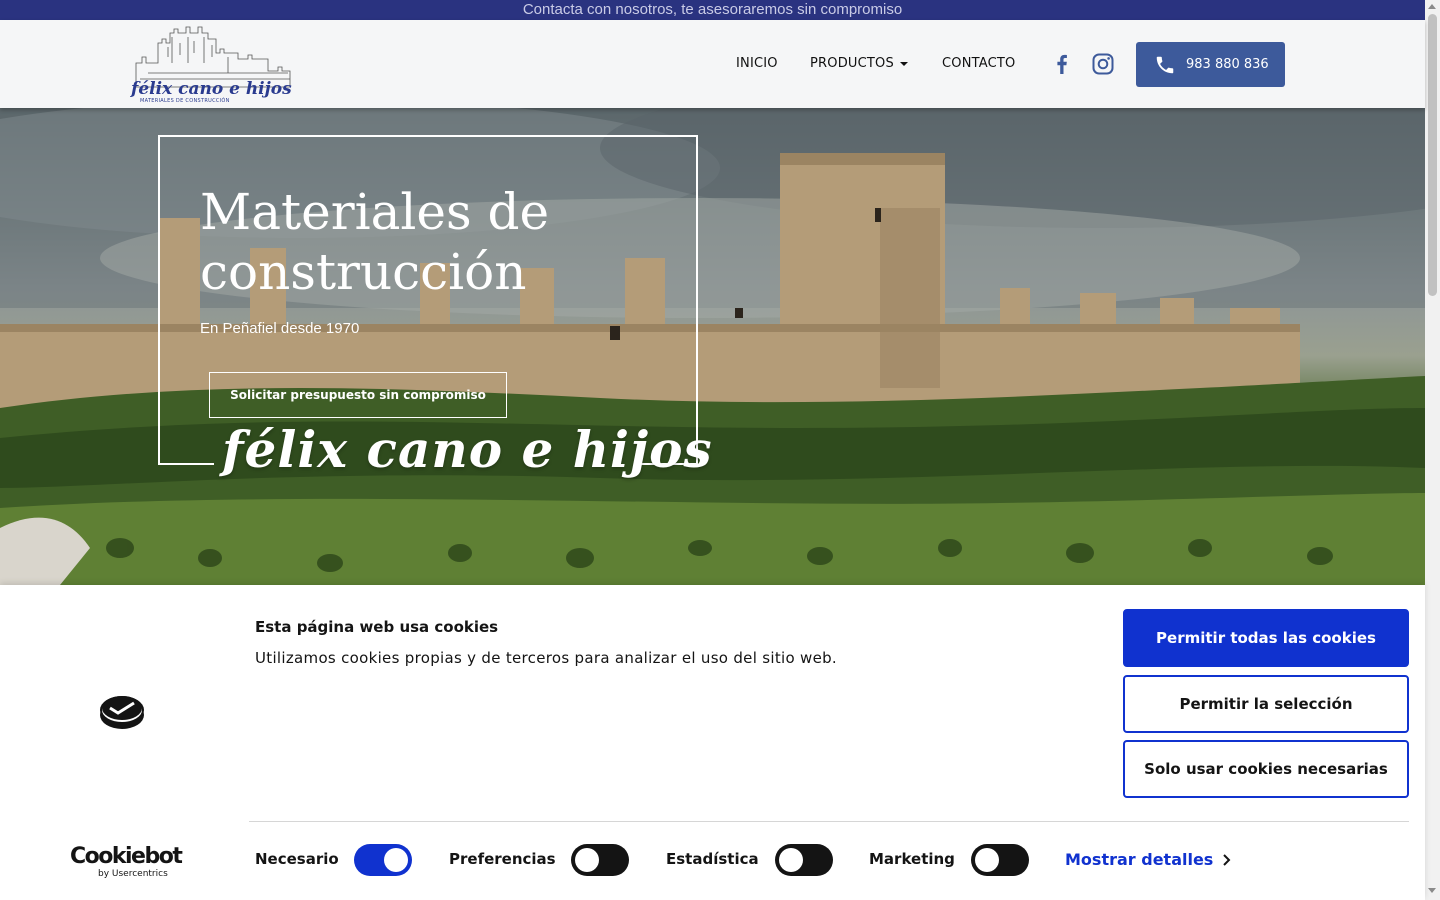 Image resolution: width=1440 pixels, height=900 pixels. What do you see at coordinates (133, 874) in the screenshot?
I see `cookiebot-byline: by Usercentrics` at bounding box center [133, 874].